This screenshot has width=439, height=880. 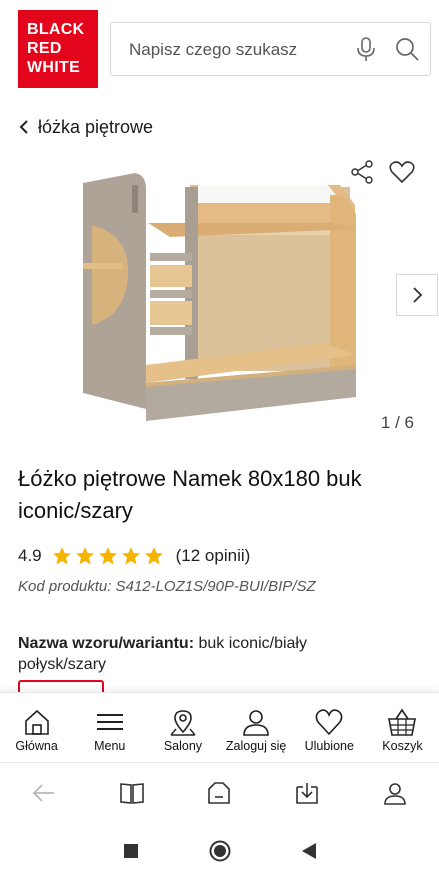 I want to click on chevron-left-icon, so click(x=23, y=127).